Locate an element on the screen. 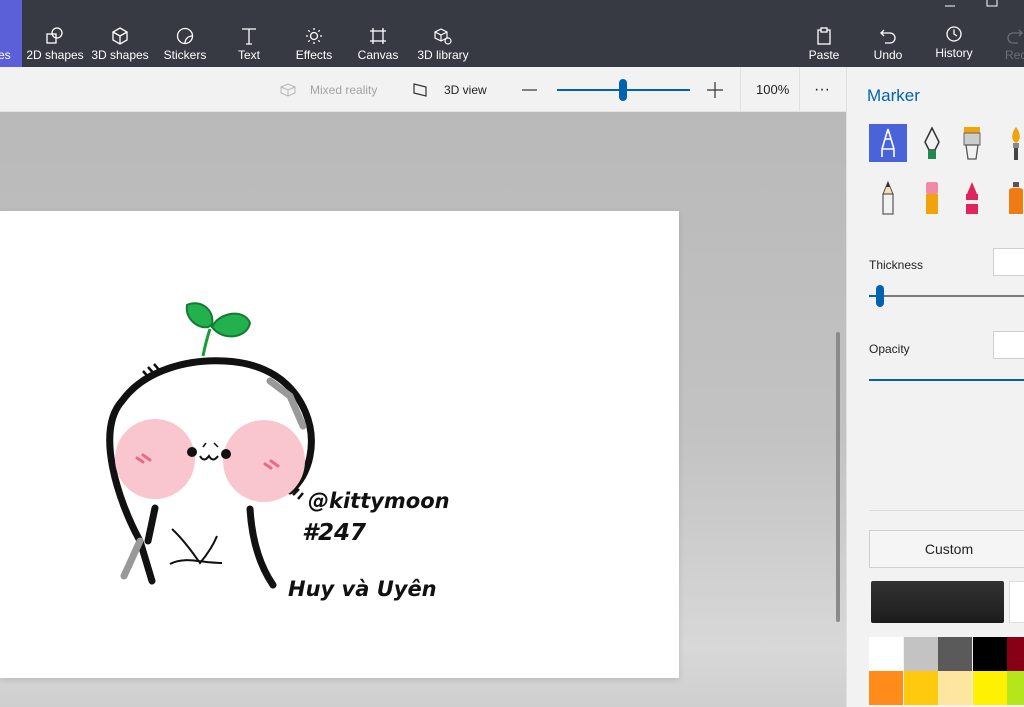 The height and width of the screenshot is (707, 1024). history-icon is located at coordinates (954, 34).